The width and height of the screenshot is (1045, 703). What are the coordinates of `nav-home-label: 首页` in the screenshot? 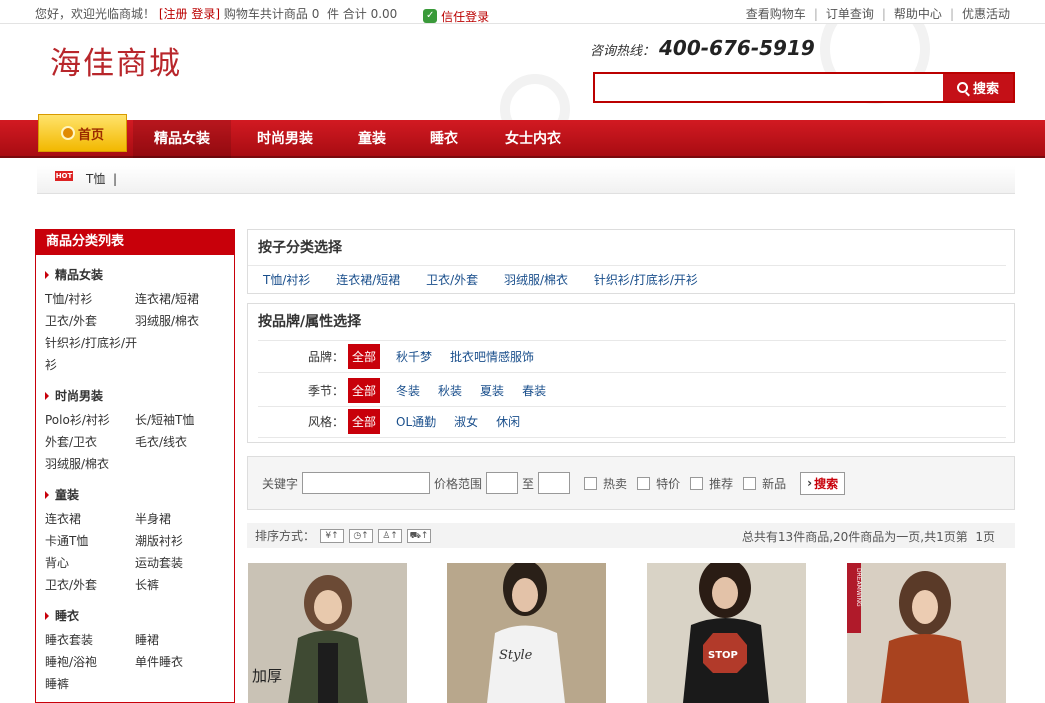 It's located at (90, 135).